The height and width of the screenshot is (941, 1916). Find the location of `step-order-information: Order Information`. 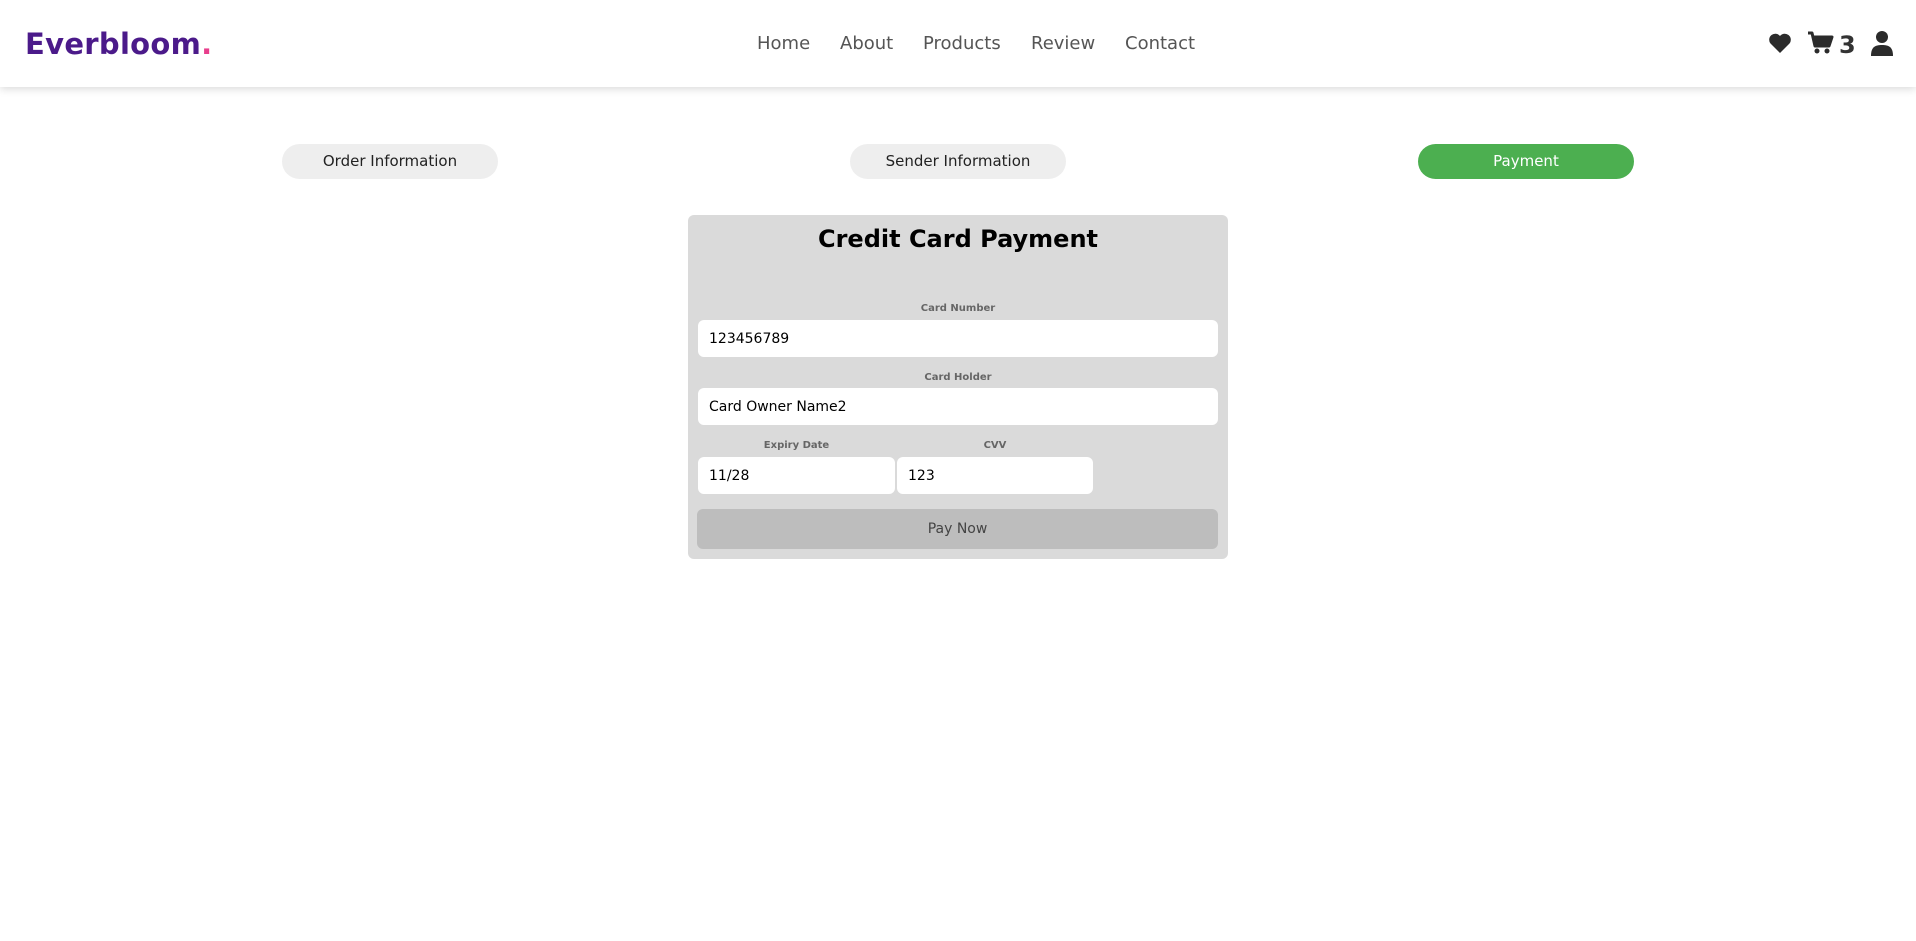

step-order-information: Order Information is located at coordinates (390, 161).